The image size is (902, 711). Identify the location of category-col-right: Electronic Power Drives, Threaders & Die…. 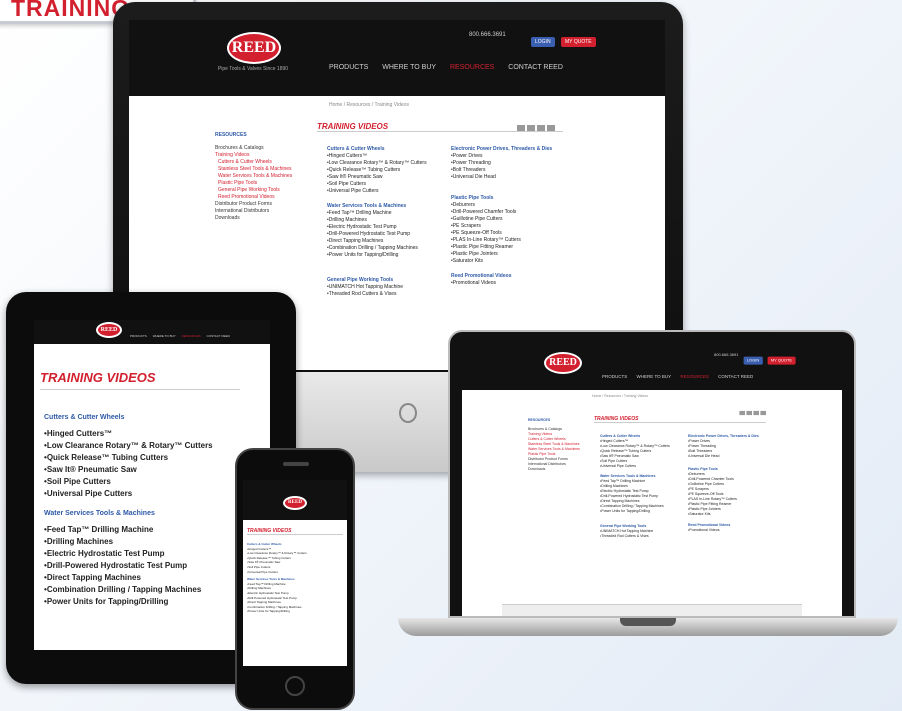
(730, 483).